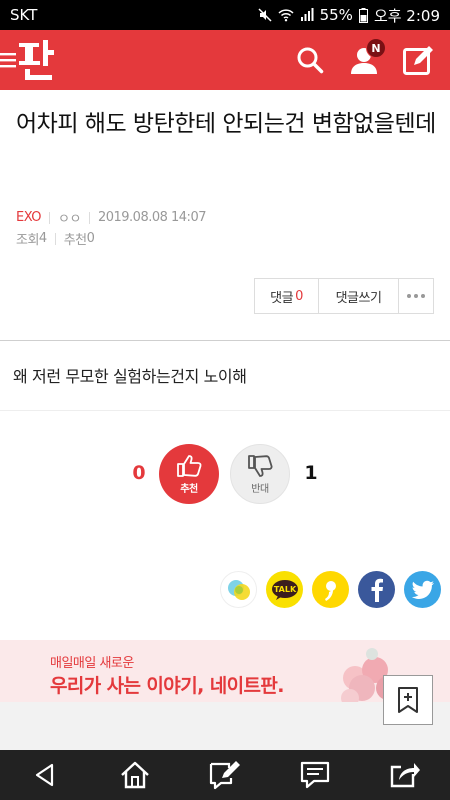 Image resolution: width=450 pixels, height=800 pixels. I want to click on search-icon, so click(310, 60).